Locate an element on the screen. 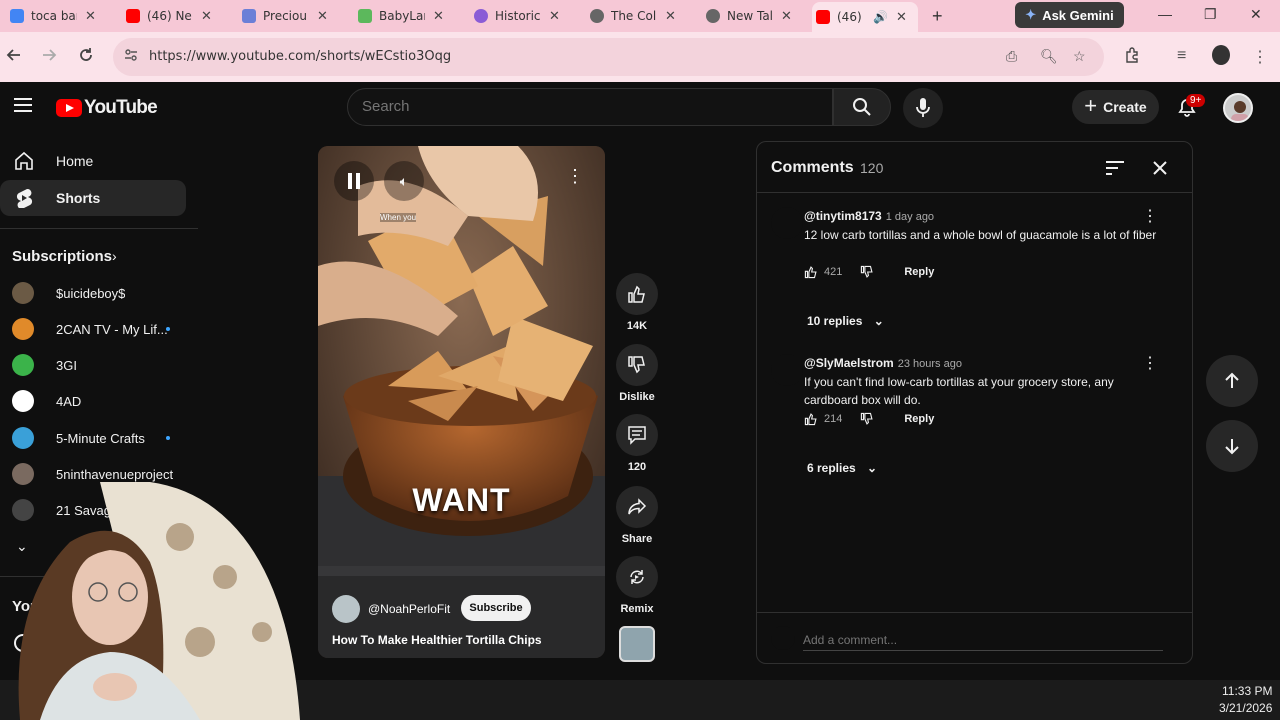 This screenshot has height=720, width=1280. subscription-channel: $uicideboy$ is located at coordinates (68, 293).